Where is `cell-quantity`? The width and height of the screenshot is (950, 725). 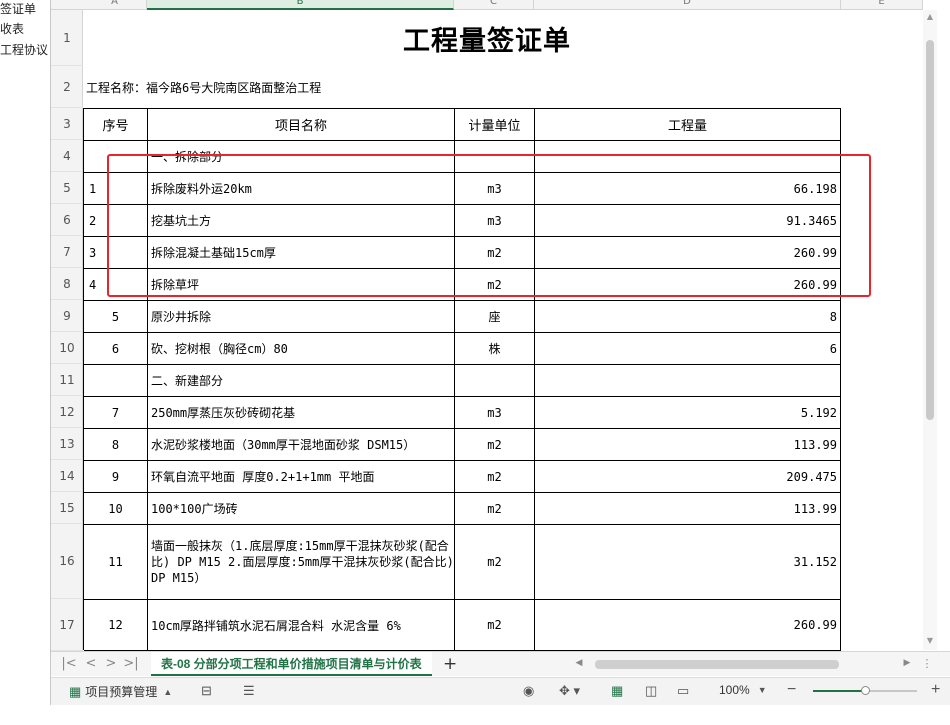
cell-quantity is located at coordinates (688, 381).